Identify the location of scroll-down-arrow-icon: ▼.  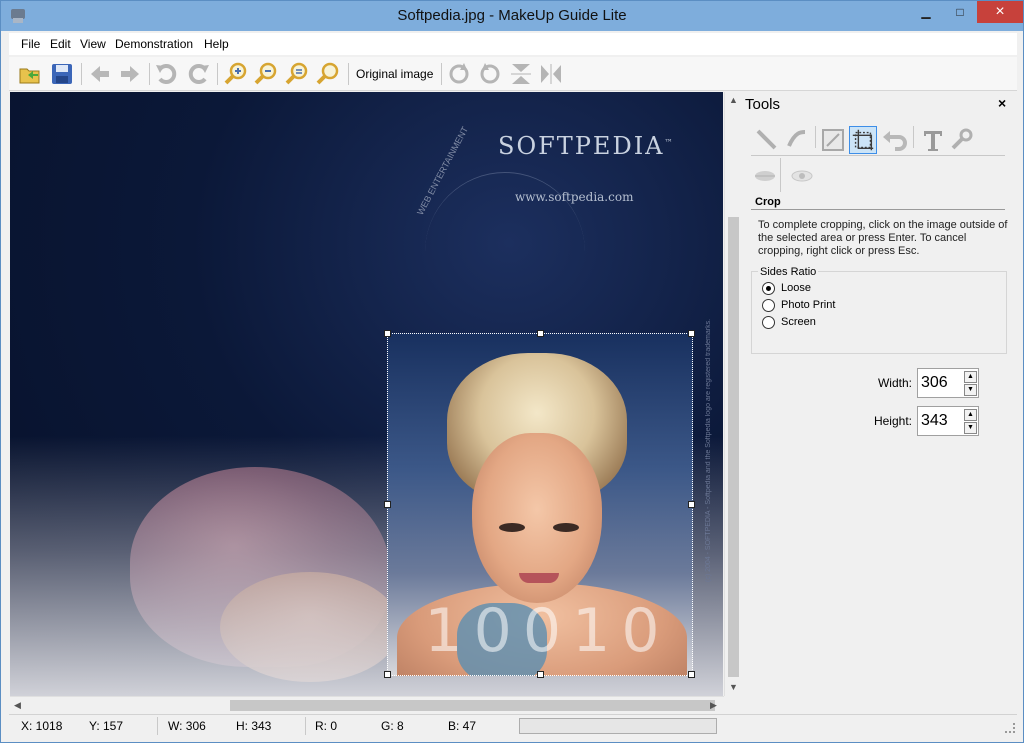
(733, 687).